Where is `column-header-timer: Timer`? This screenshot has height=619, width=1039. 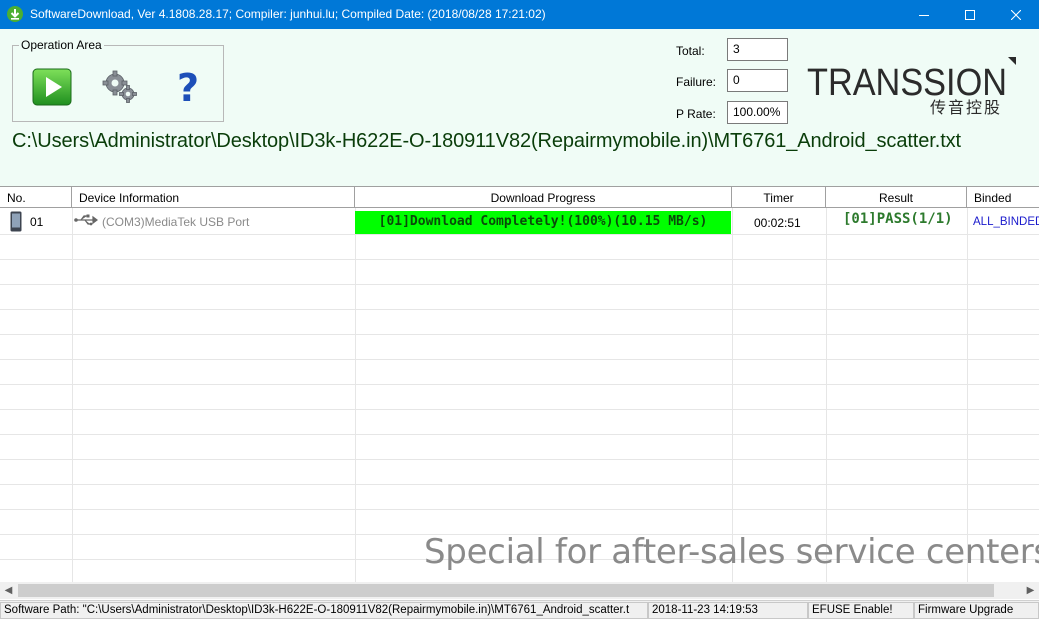 column-header-timer: Timer is located at coordinates (779, 197).